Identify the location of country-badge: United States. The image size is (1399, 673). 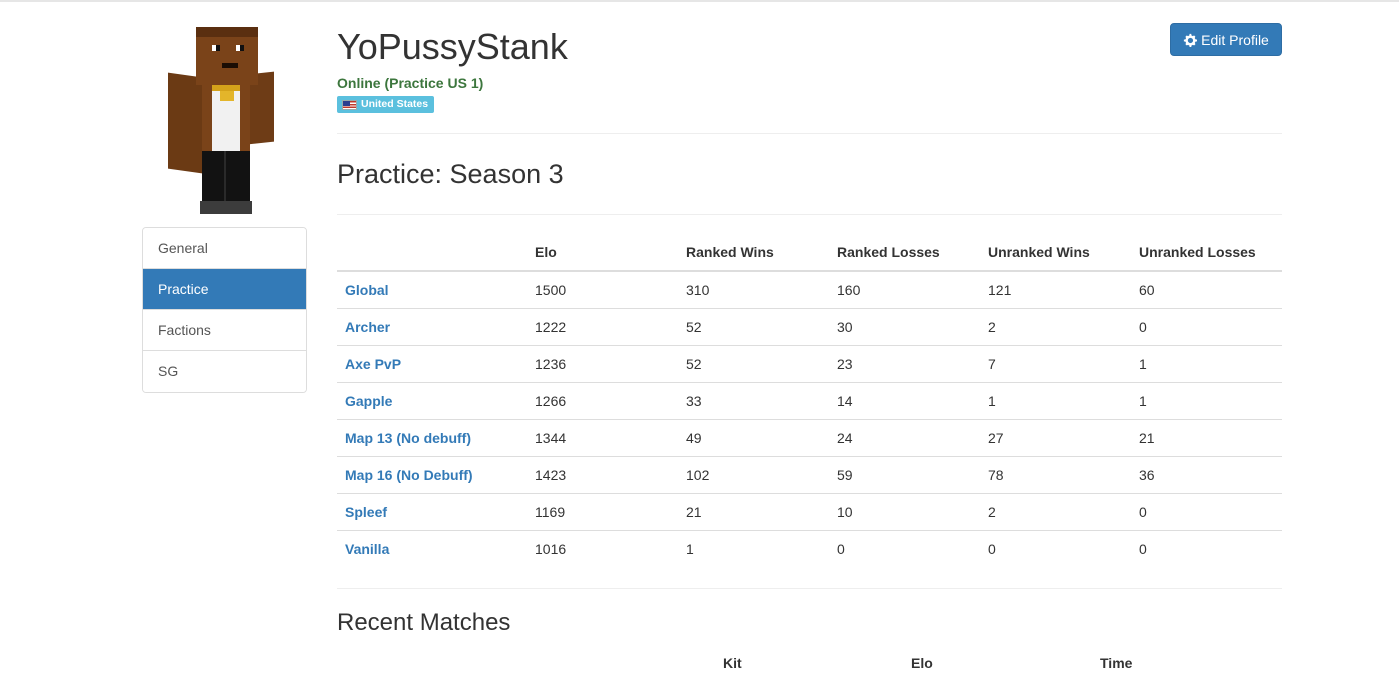
(386, 104).